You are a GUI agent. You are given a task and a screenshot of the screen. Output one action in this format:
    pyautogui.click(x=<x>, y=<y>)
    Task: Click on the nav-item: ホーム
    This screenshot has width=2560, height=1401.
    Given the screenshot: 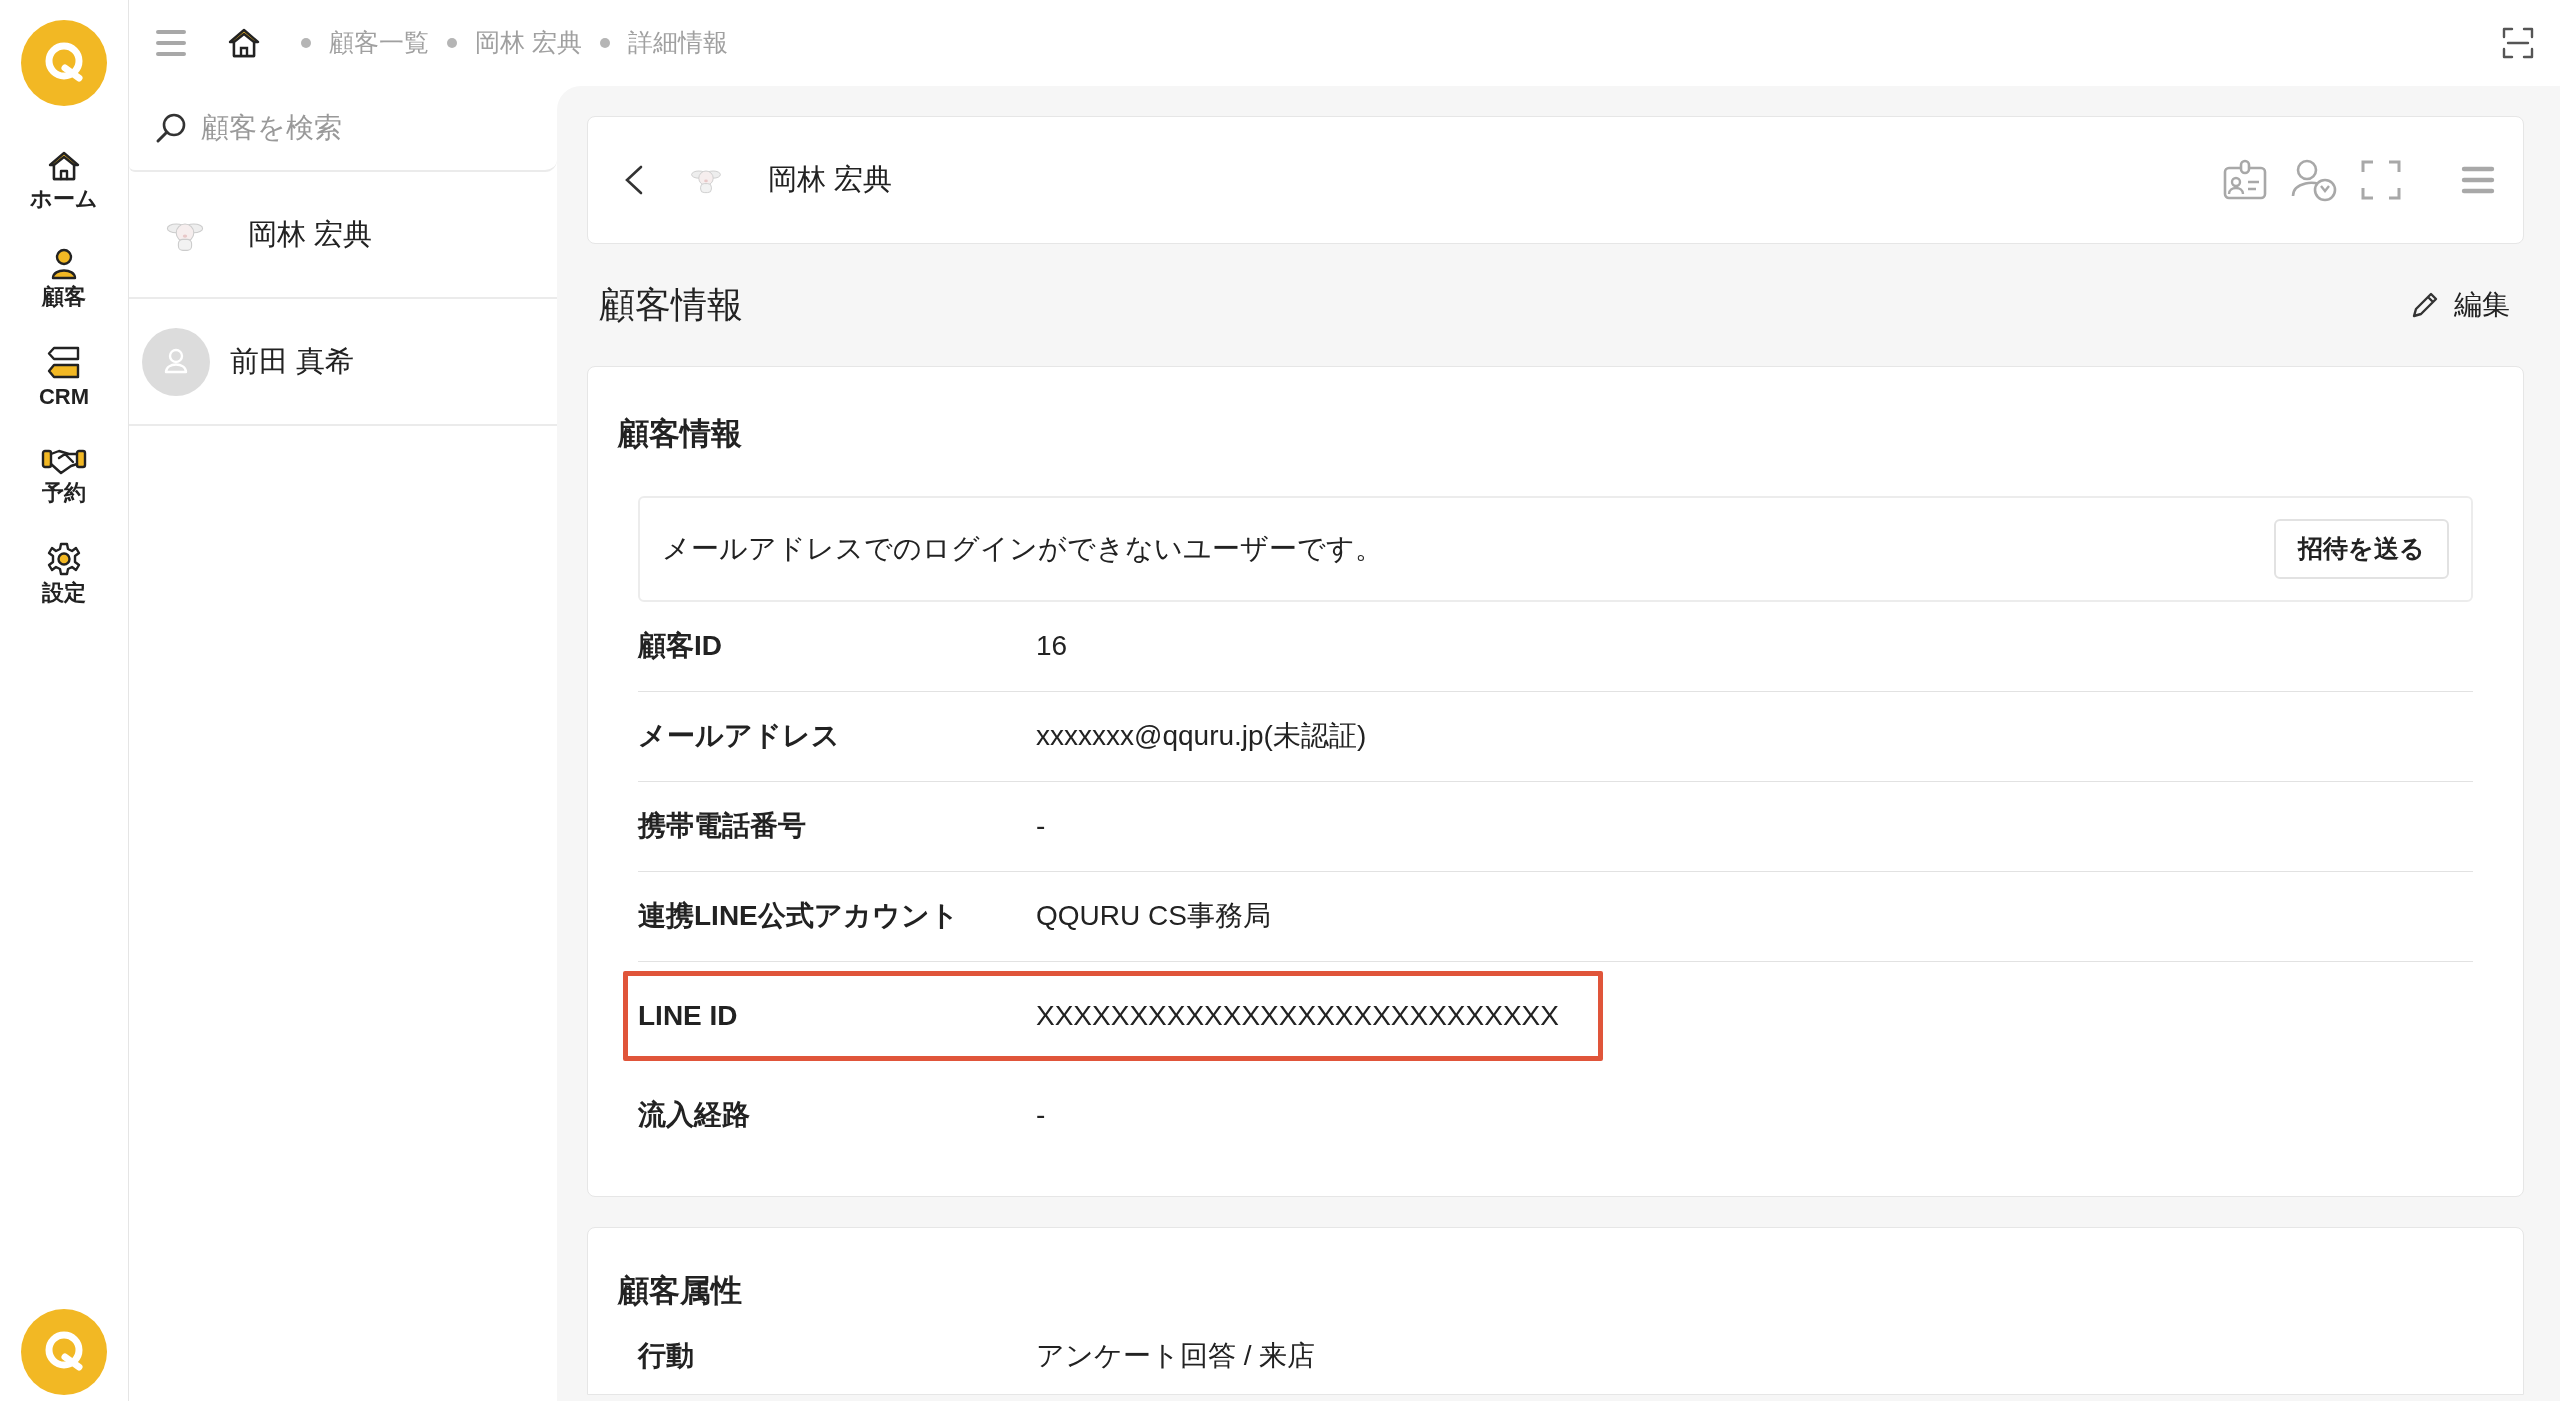 What is the action you would take?
    pyautogui.click(x=64, y=180)
    